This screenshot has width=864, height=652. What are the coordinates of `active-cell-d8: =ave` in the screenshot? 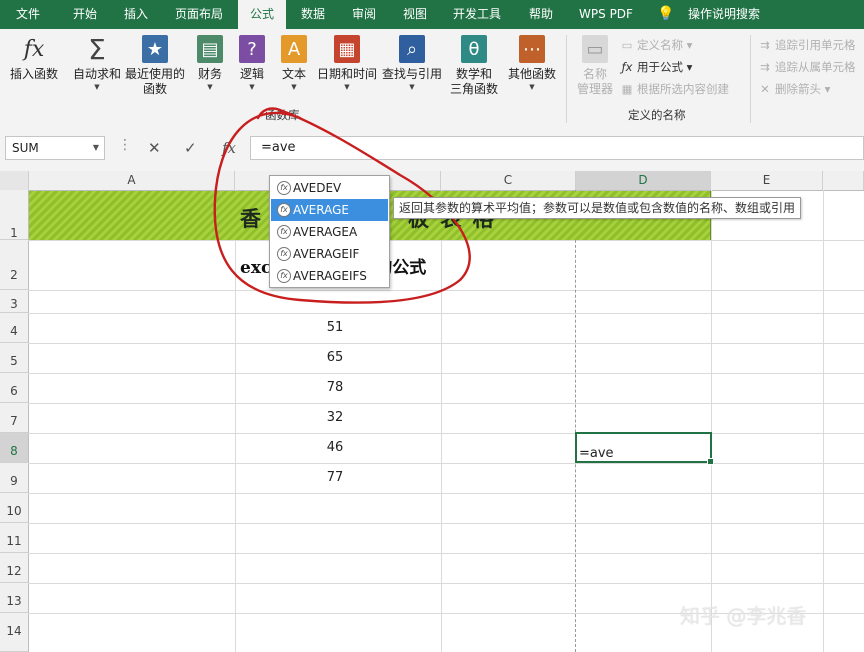 It's located at (644, 448).